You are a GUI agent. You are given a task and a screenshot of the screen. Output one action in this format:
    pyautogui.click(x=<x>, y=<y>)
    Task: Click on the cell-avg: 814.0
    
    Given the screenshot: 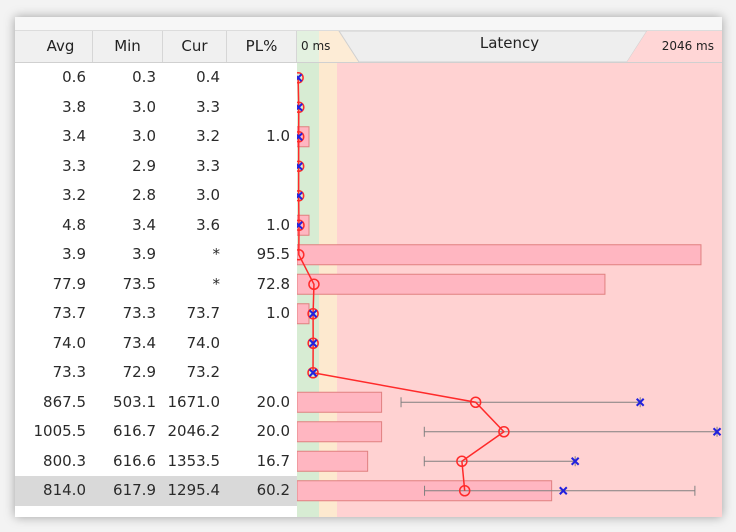 What is the action you would take?
    pyautogui.click(x=64, y=490)
    